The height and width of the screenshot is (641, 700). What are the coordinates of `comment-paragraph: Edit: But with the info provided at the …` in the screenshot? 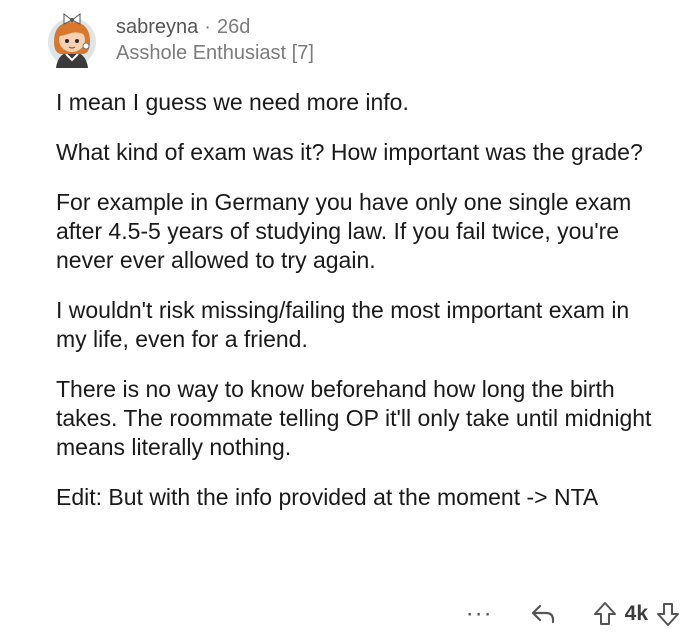 It's located at (327, 497).